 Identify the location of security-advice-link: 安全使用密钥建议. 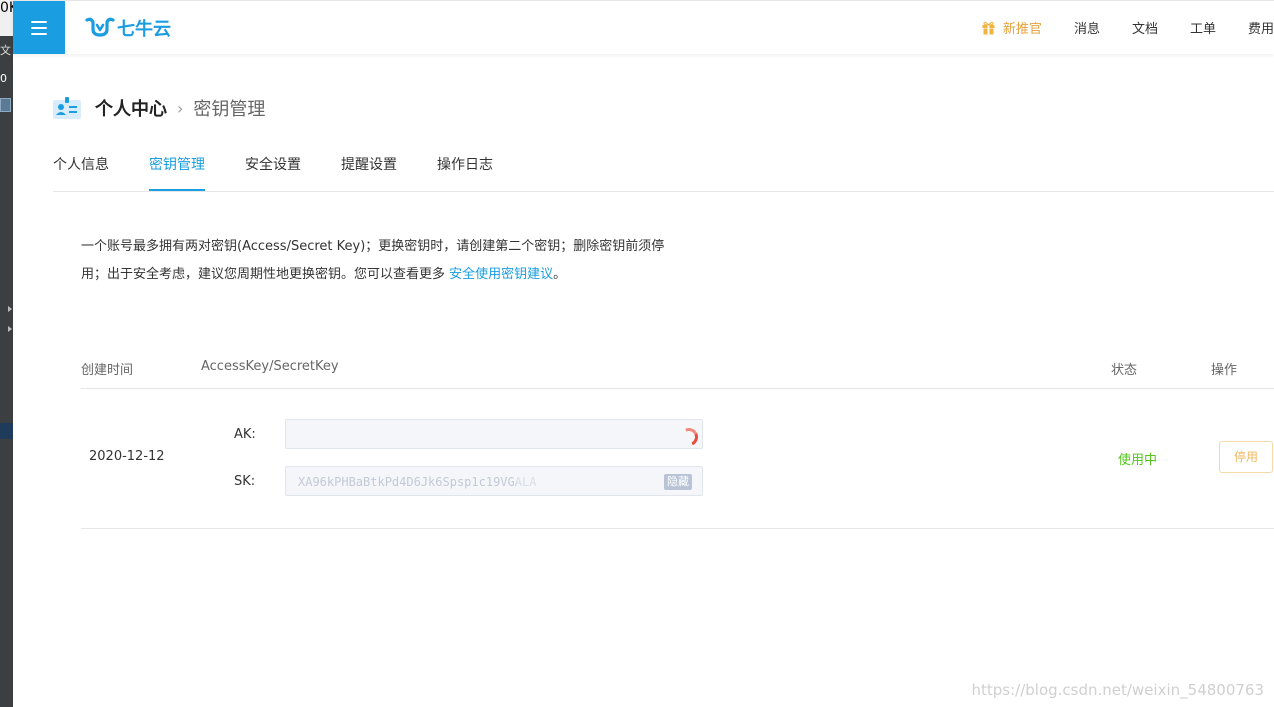
(501, 274).